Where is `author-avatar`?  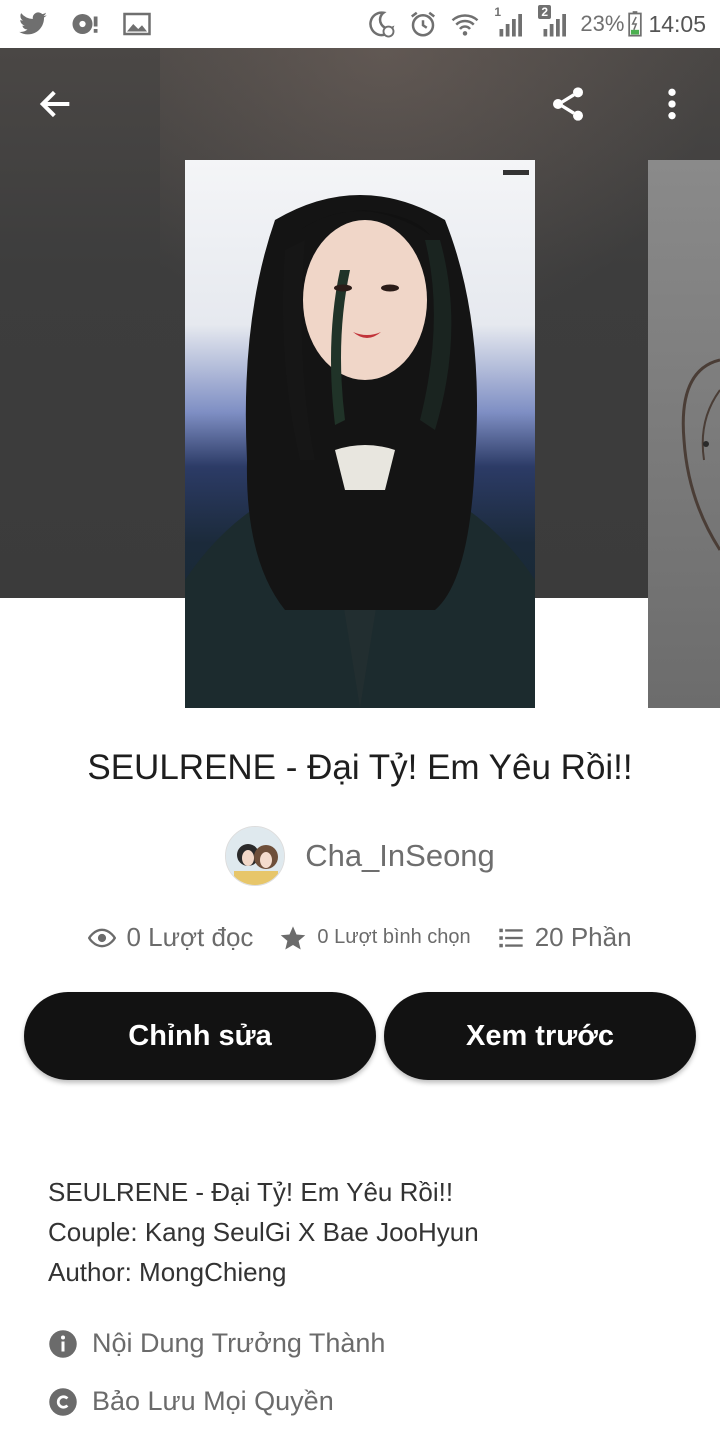
author-avatar is located at coordinates (255, 856).